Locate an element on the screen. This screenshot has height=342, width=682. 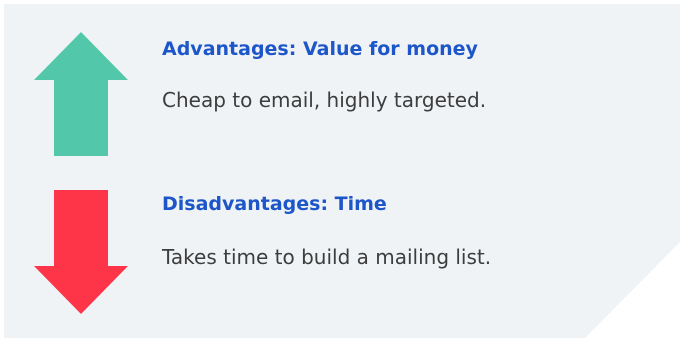
advantages-description: Cheap to email, highly targeted. is located at coordinates (324, 100).